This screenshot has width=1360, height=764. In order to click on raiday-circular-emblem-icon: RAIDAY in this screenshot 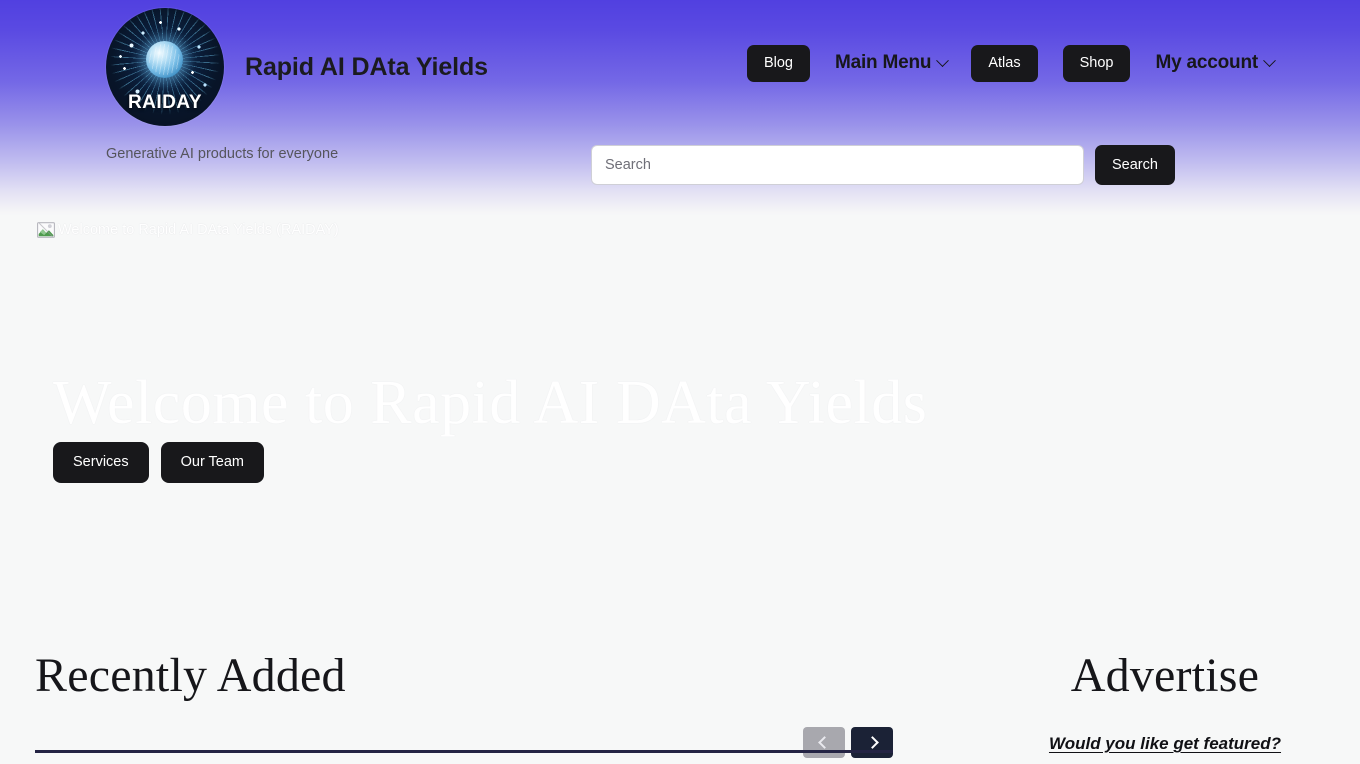, I will do `click(165, 67)`.